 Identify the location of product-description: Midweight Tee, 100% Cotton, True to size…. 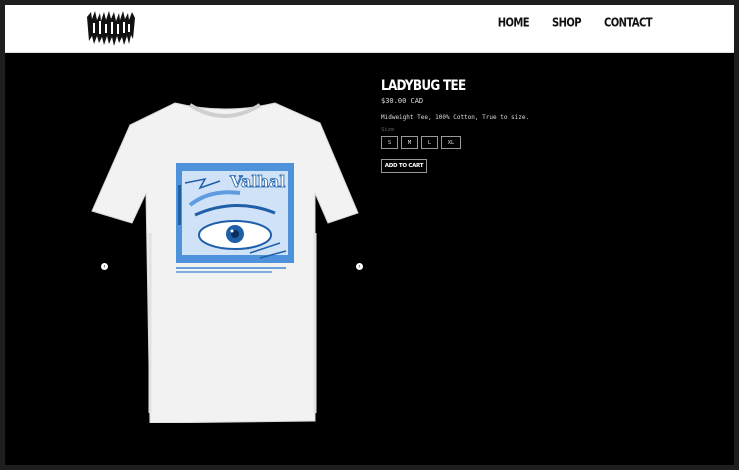
(455, 117).